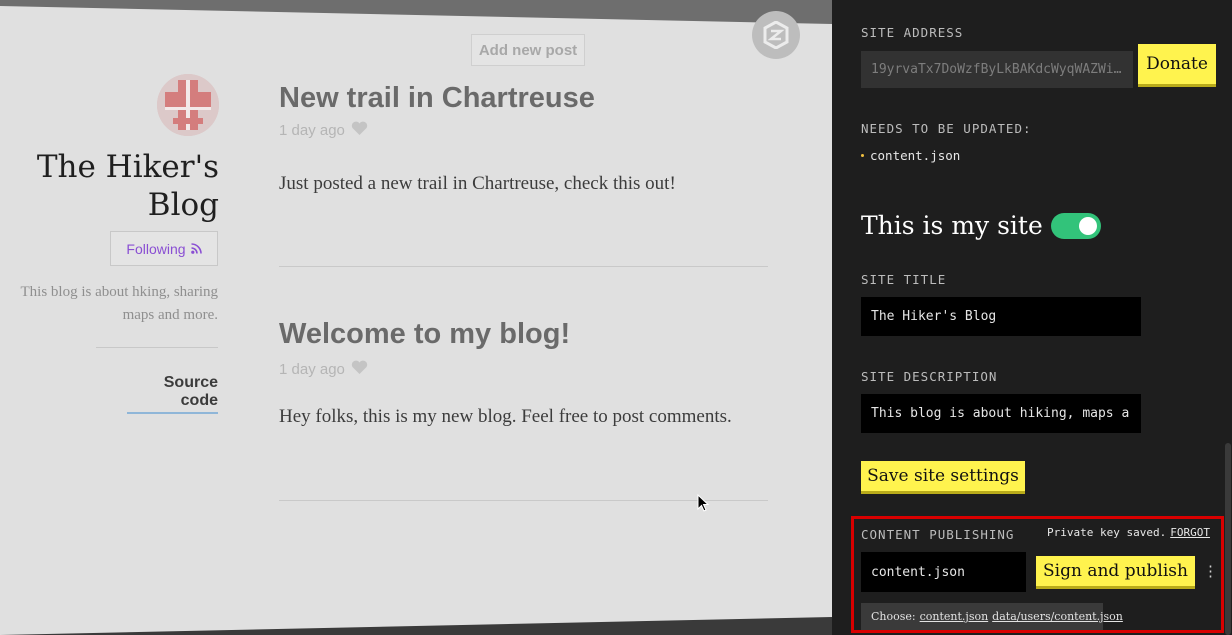  Describe the element at coordinates (862, 155) in the screenshot. I see `bullet-icon` at that location.